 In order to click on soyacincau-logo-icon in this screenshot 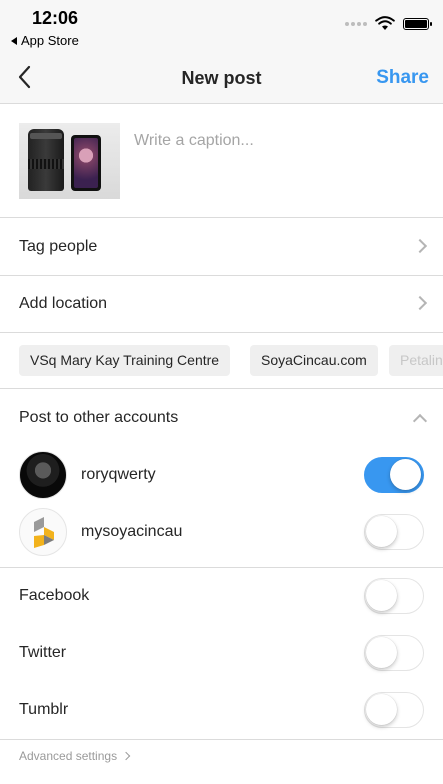, I will do `click(44, 532)`.